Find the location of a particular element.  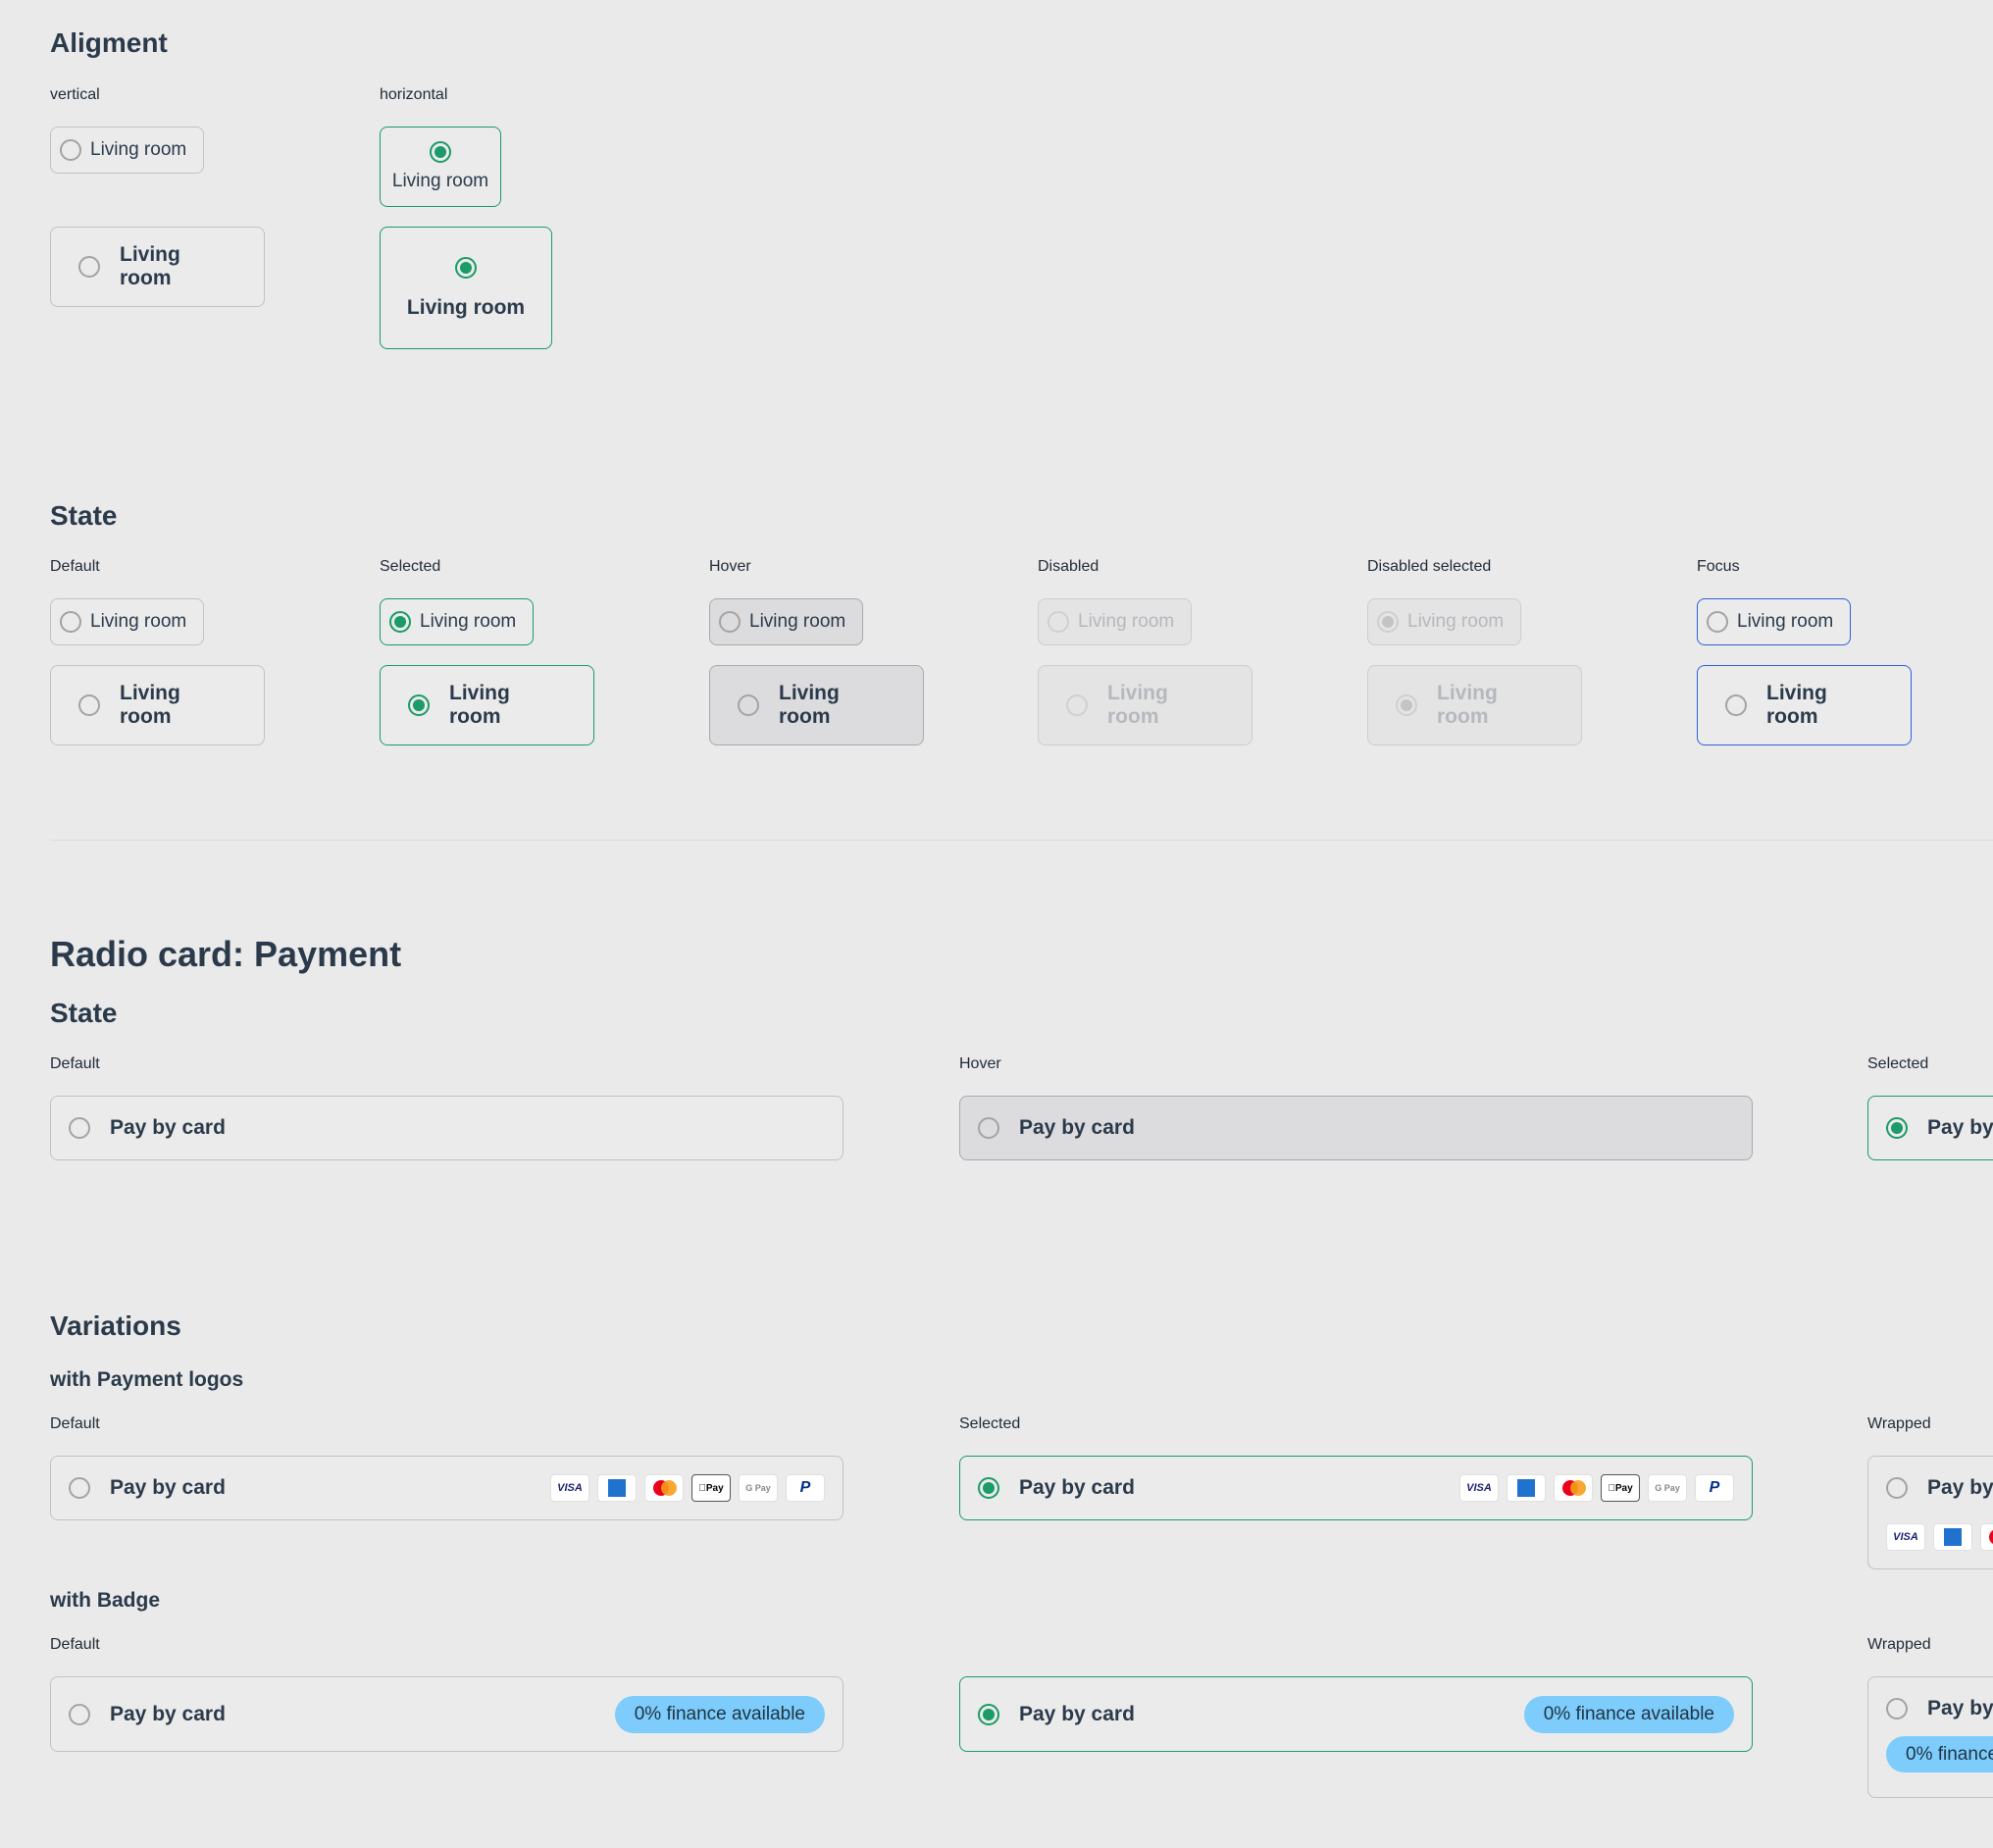

radio-card-focus-small: Living room is located at coordinates (1774, 621).